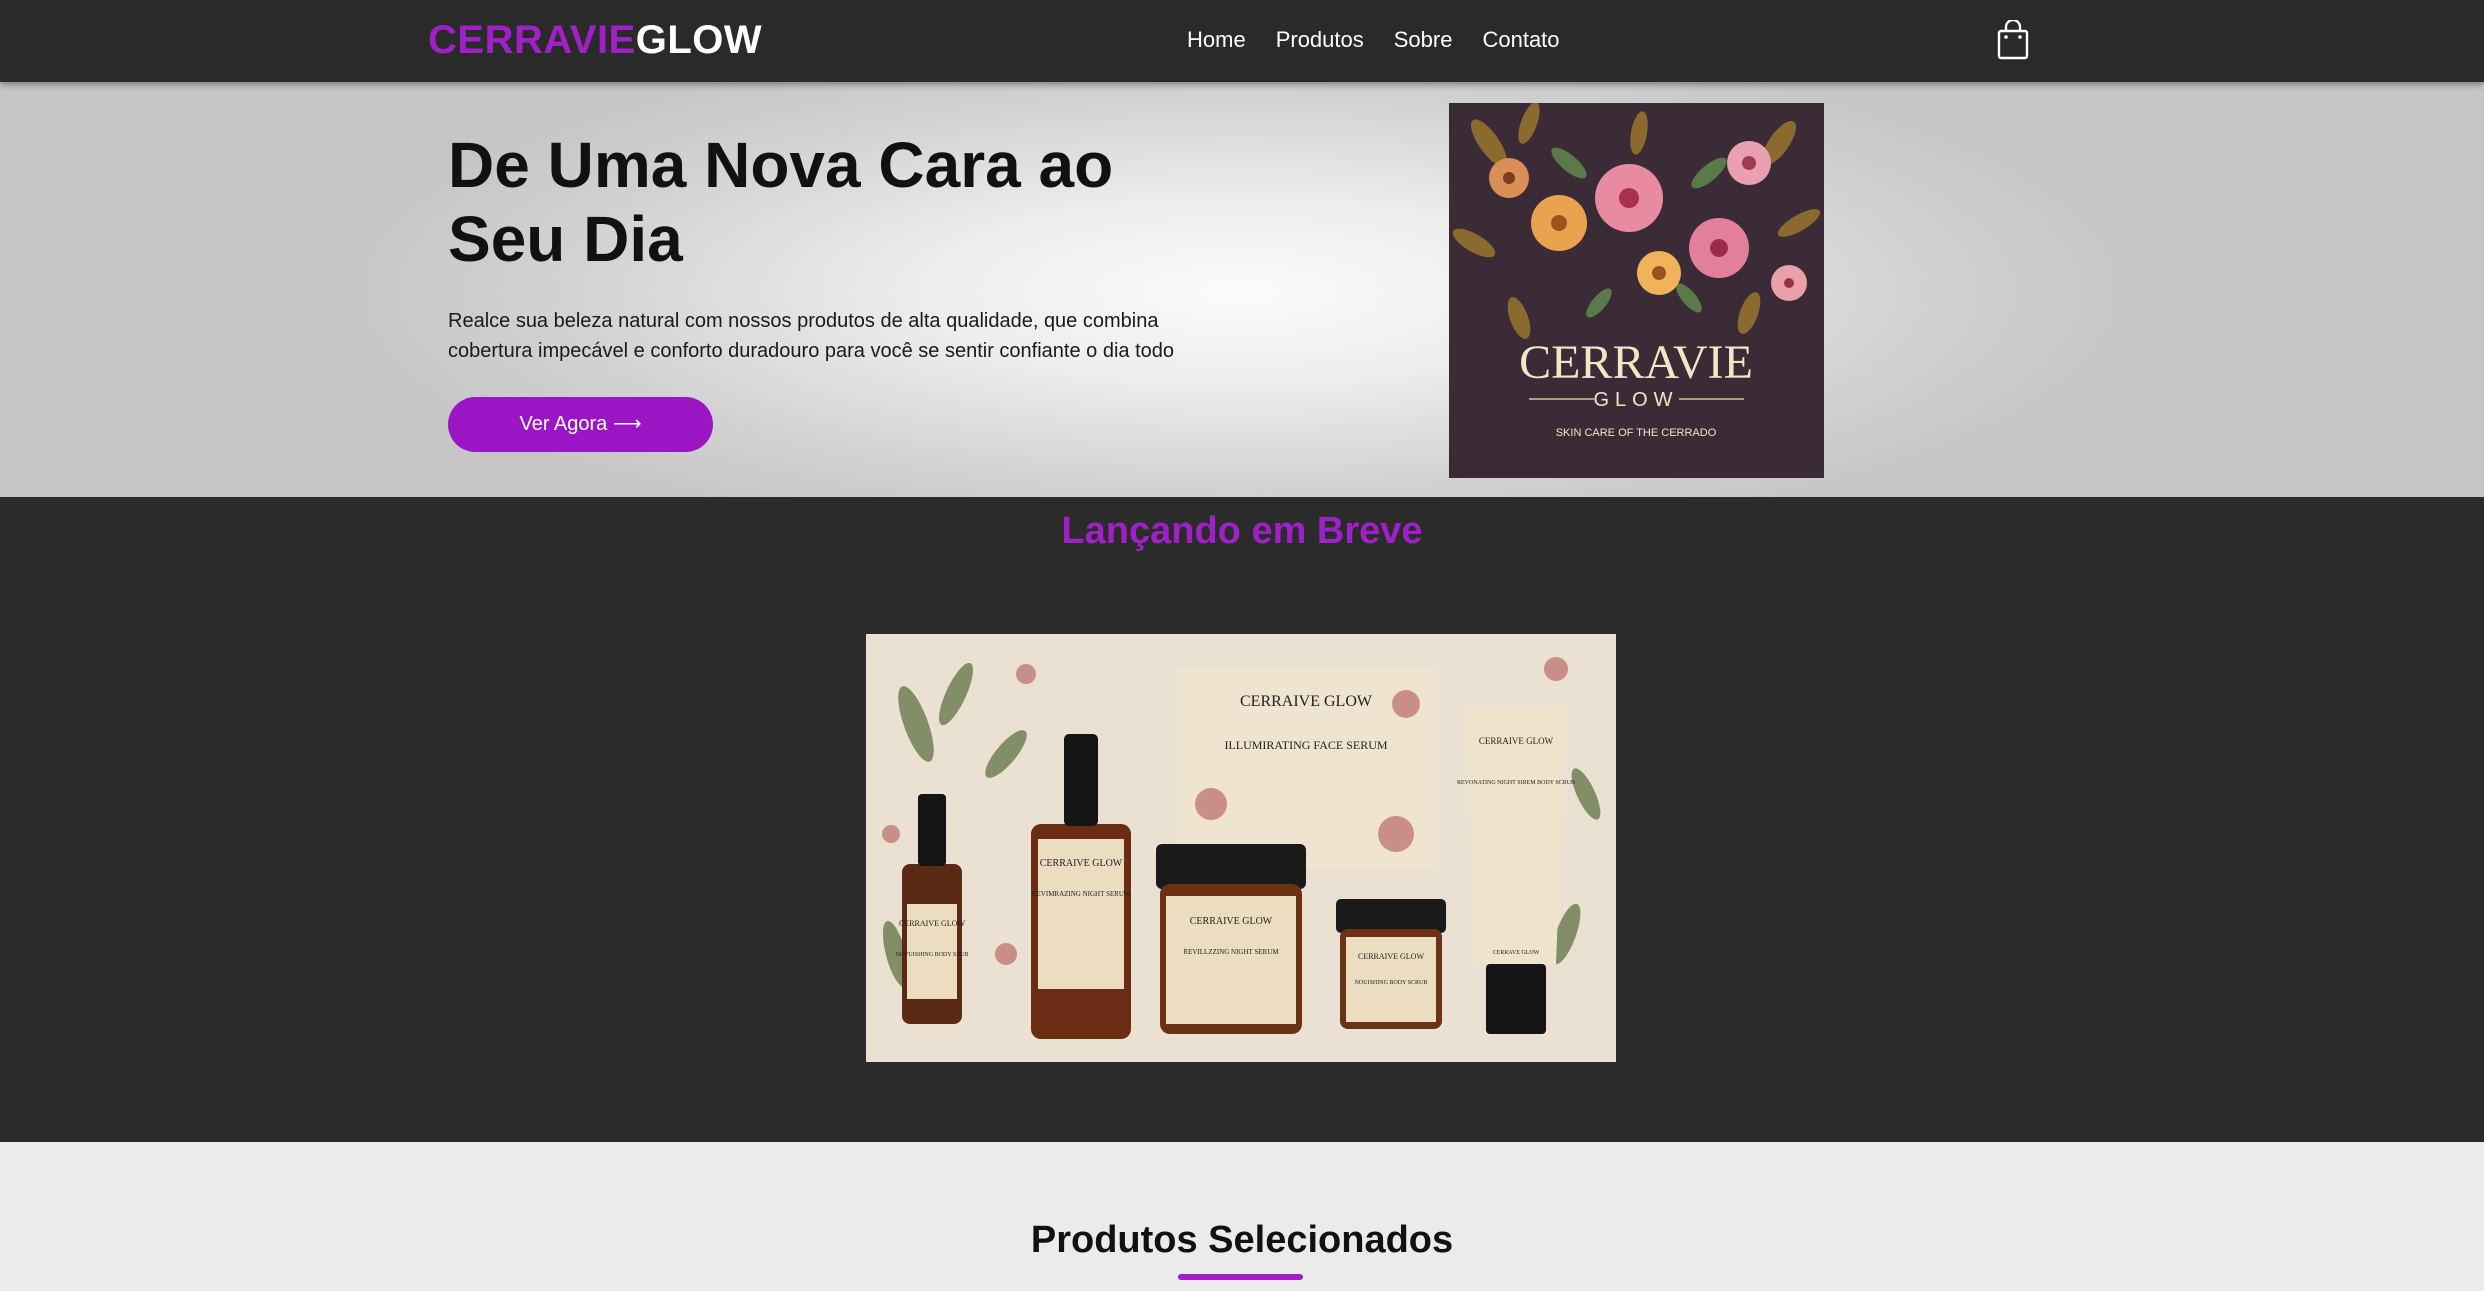  Describe the element at coordinates (580, 424) in the screenshot. I see `ver-agora-button: Ver Agora ⟶` at that location.